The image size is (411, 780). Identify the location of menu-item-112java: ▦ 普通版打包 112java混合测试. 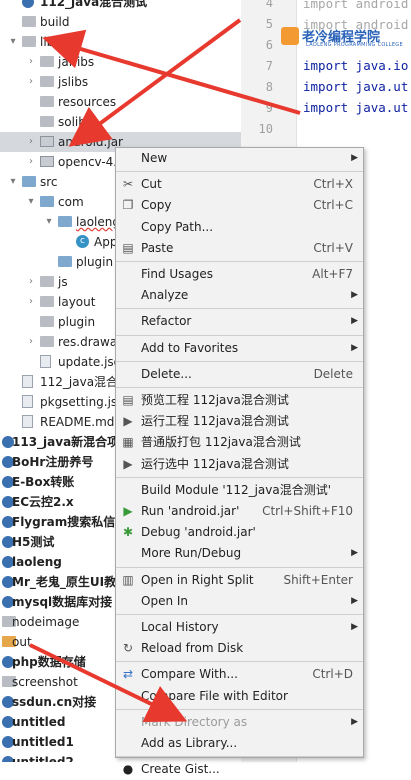
(239, 442).